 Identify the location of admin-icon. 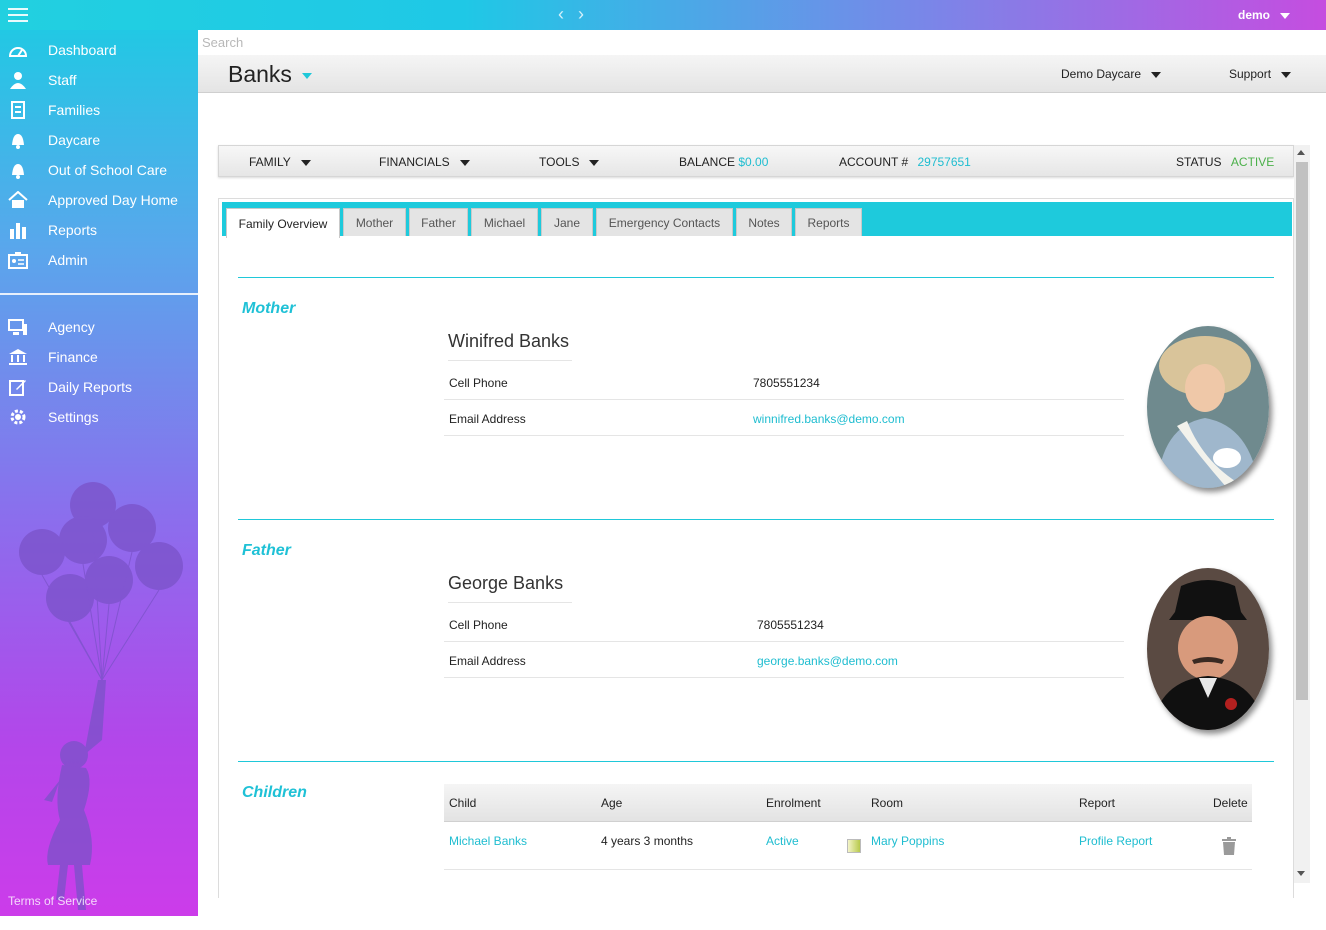
(18, 260).